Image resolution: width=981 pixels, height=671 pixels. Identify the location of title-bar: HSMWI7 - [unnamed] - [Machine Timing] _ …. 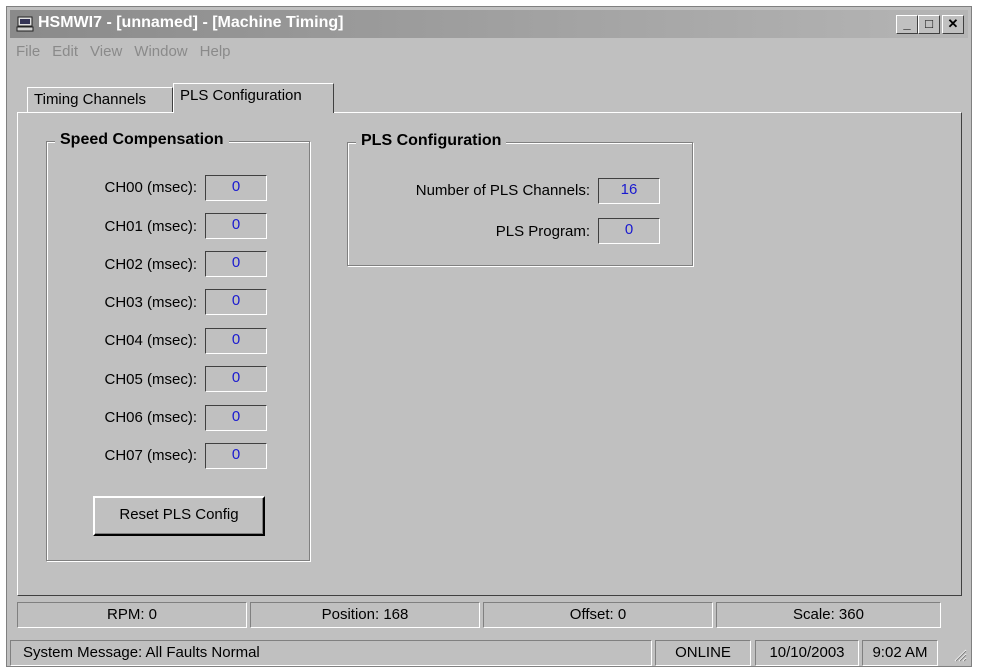
(489, 24).